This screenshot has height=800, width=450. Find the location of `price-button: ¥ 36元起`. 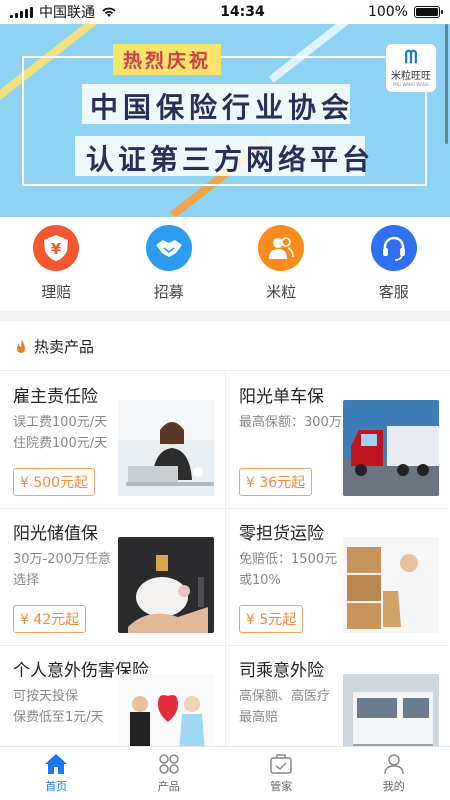

price-button: ¥ 36元起 is located at coordinates (276, 482).